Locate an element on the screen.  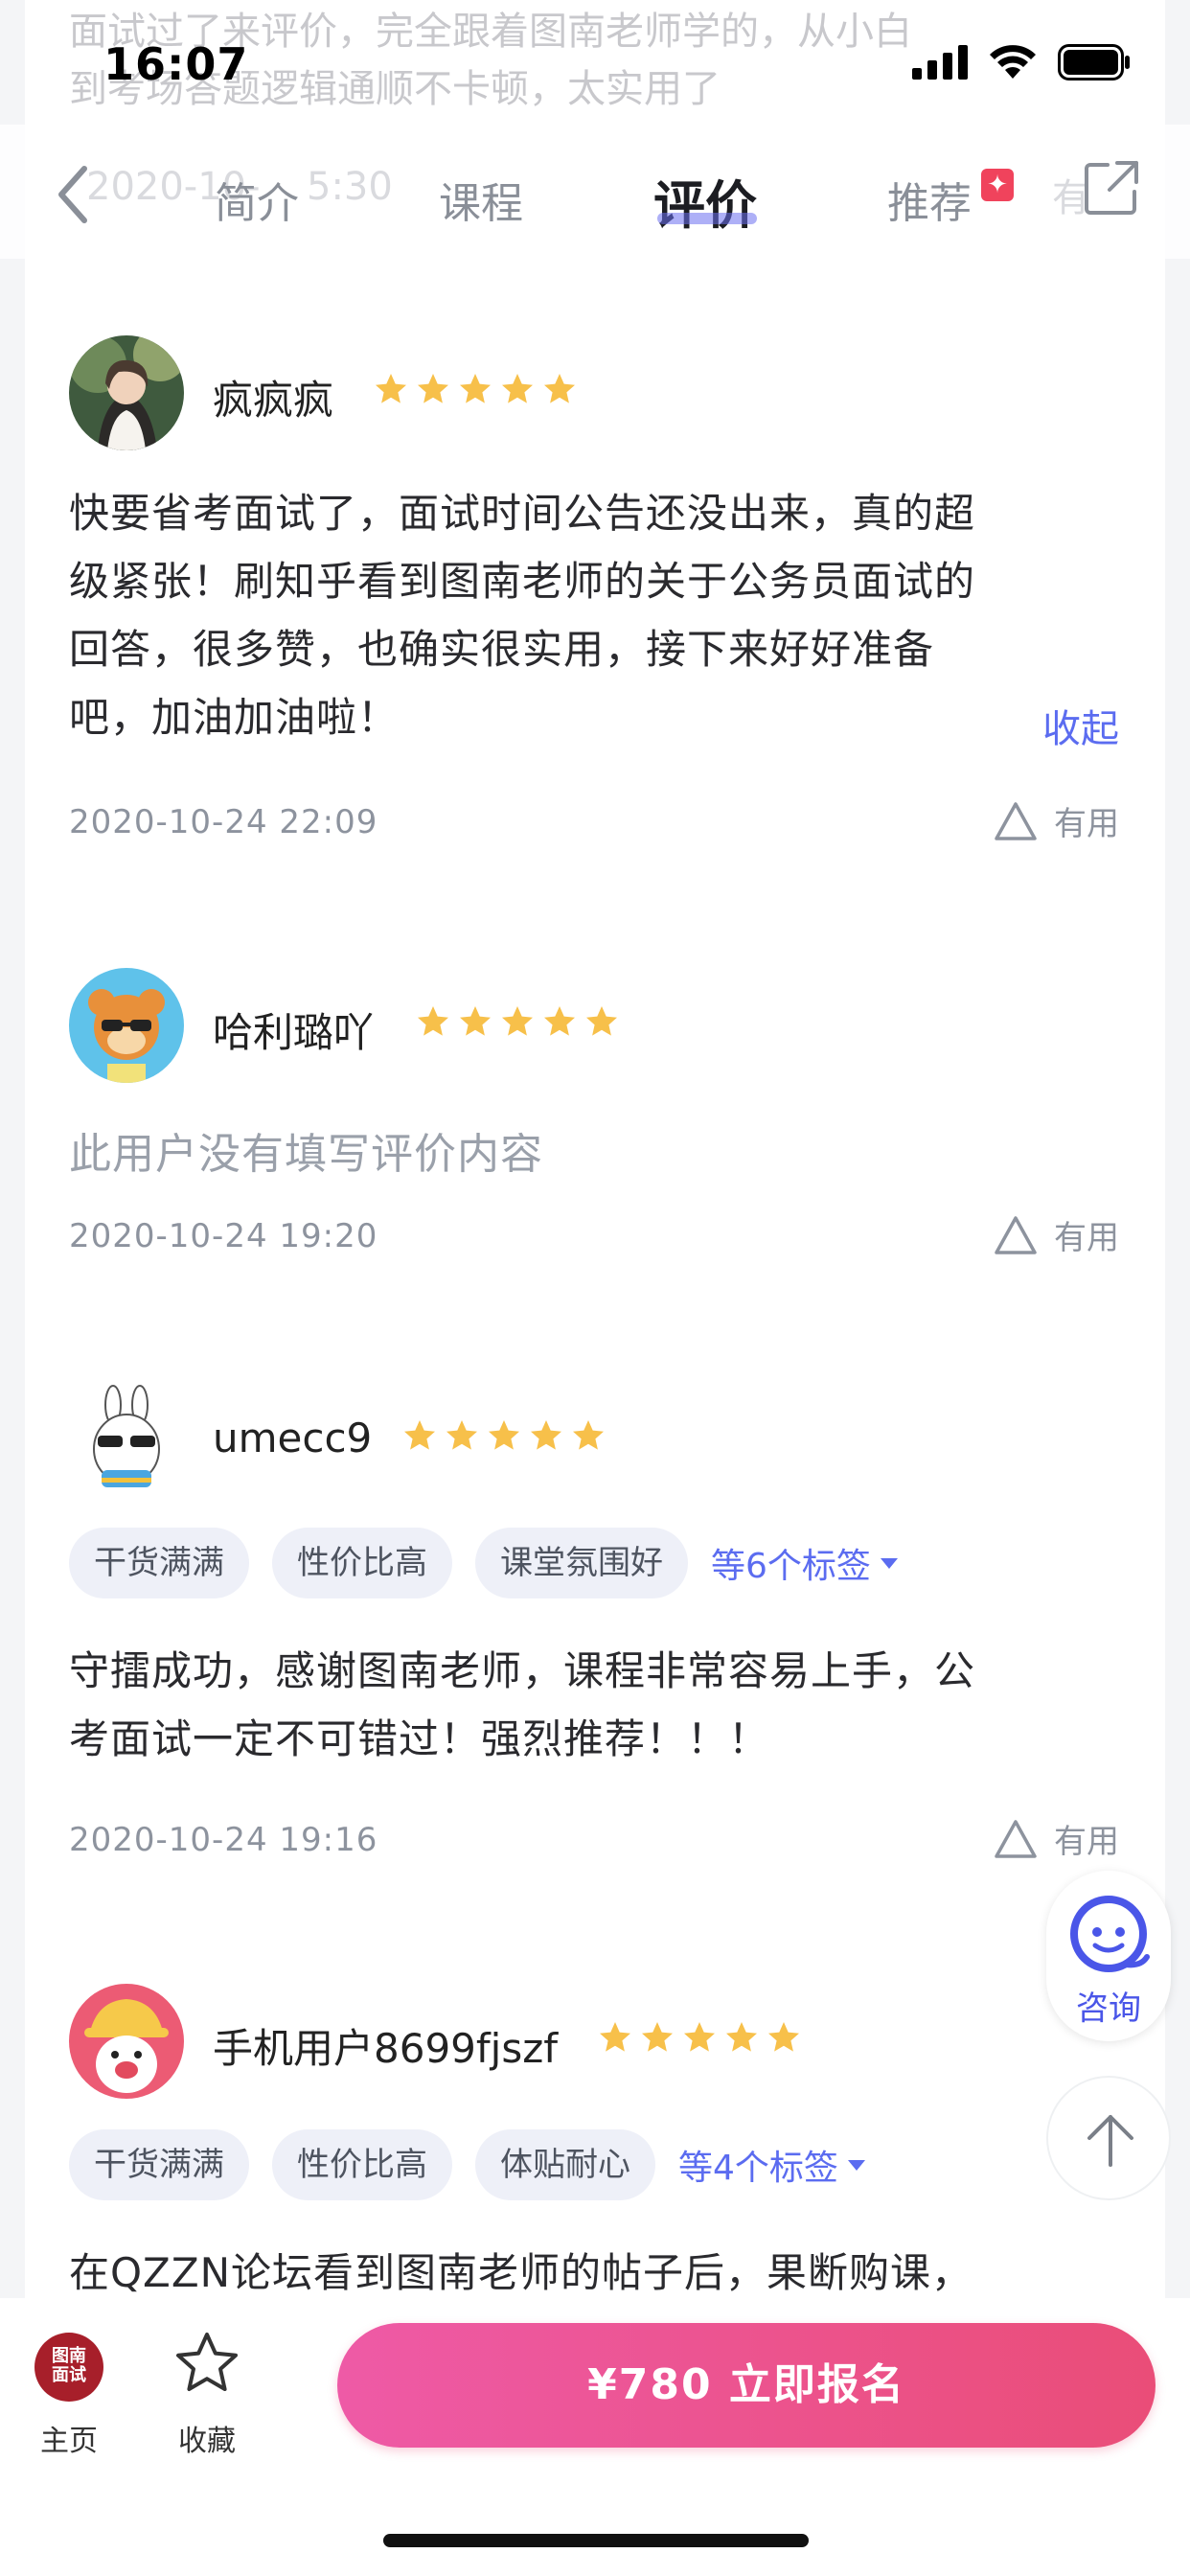
review-line: 考面试一定不可错过！强烈推荐！！！ is located at coordinates (420, 1738).